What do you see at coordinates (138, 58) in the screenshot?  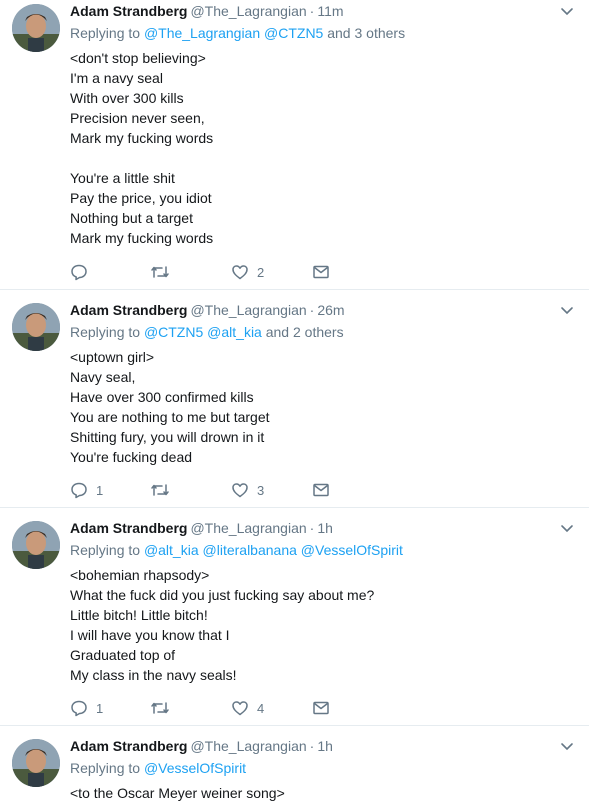 I see `tweet-line: <don't stop believing>` at bounding box center [138, 58].